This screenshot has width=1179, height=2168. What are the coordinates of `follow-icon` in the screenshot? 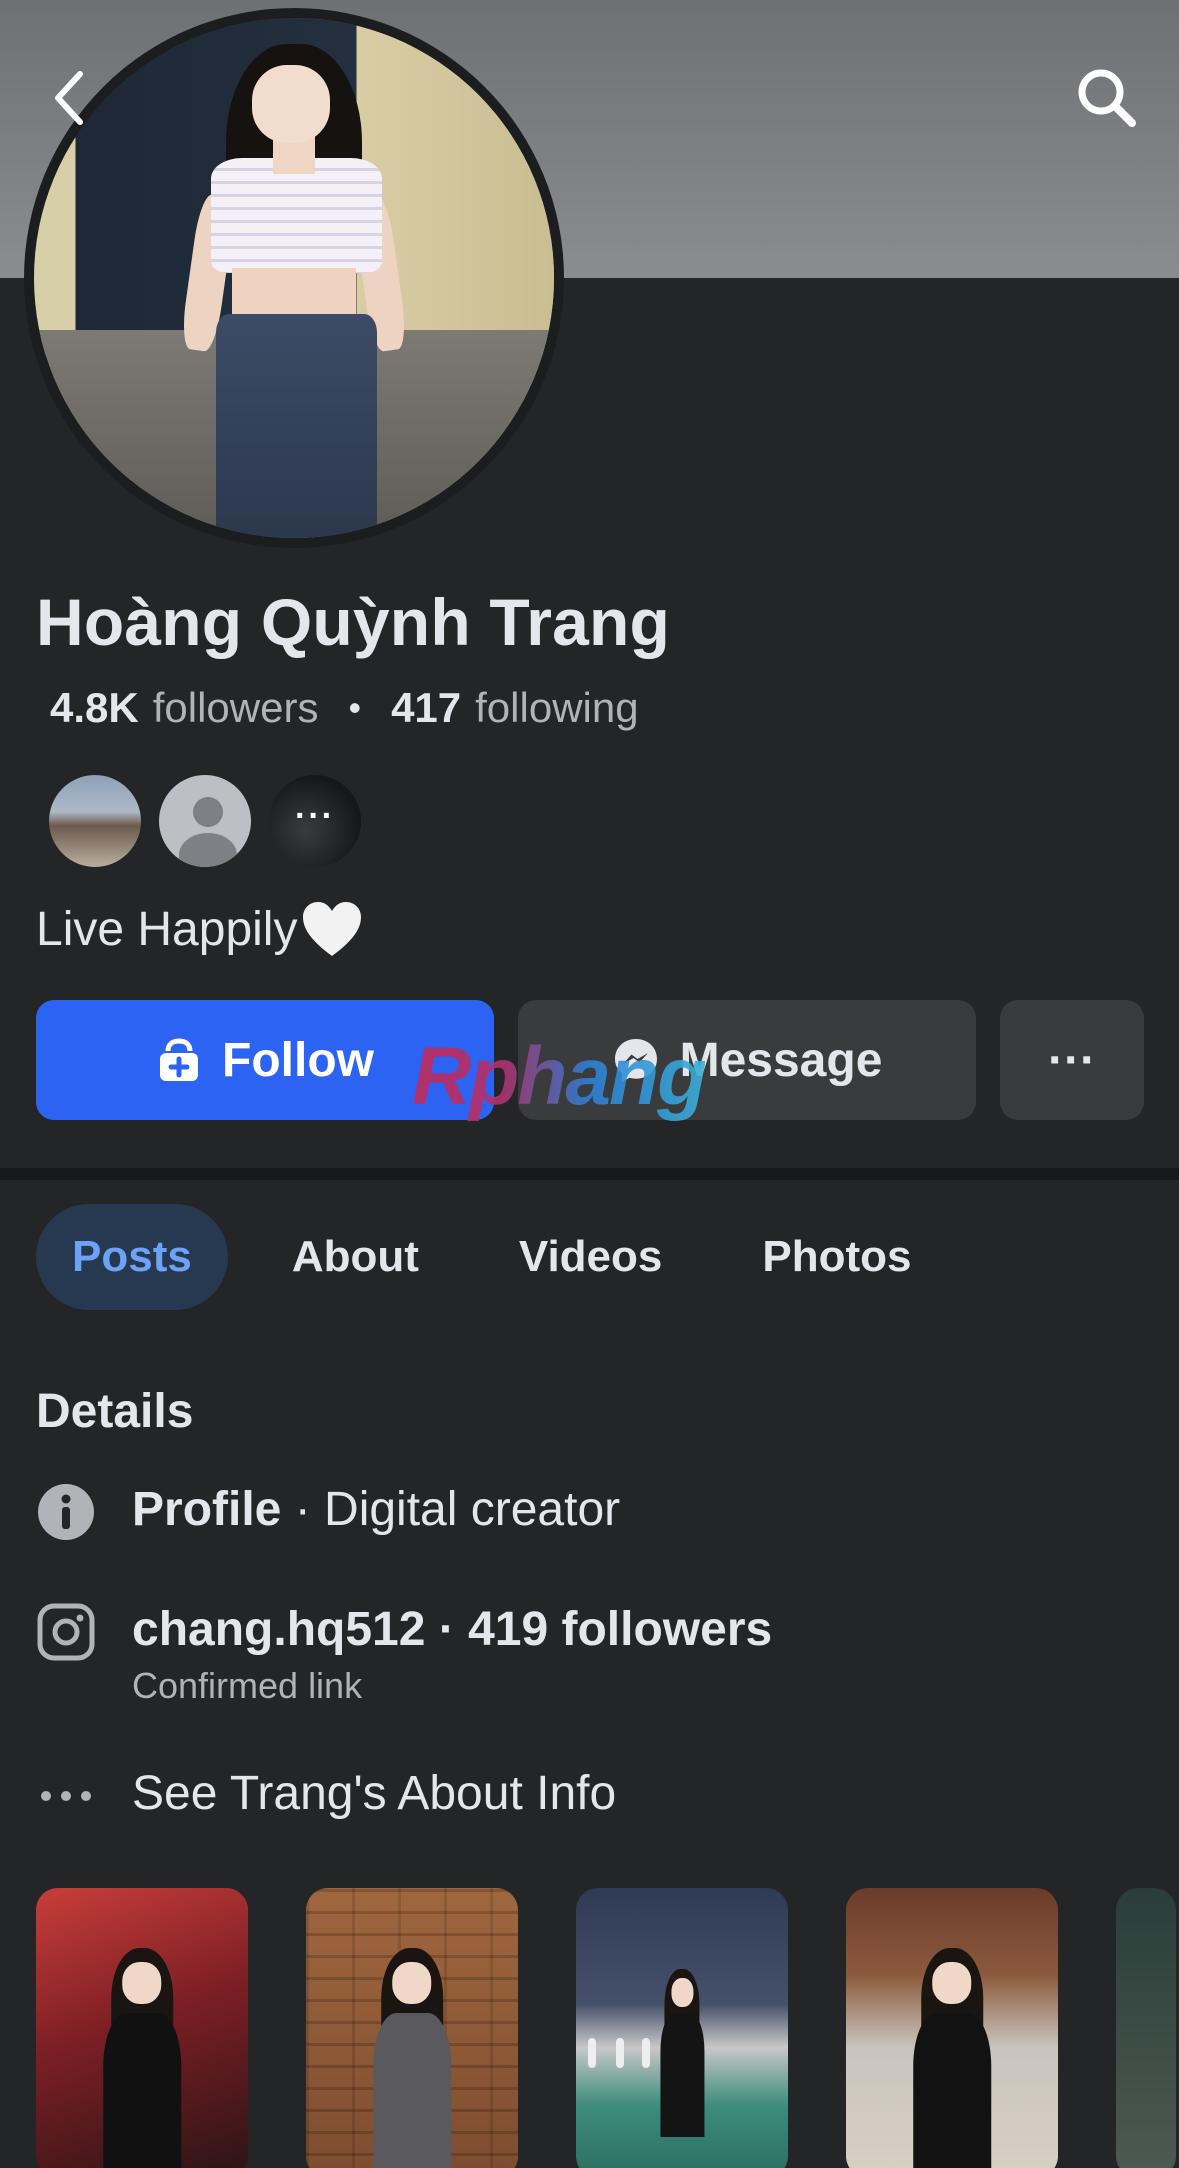 It's located at (179, 1060).